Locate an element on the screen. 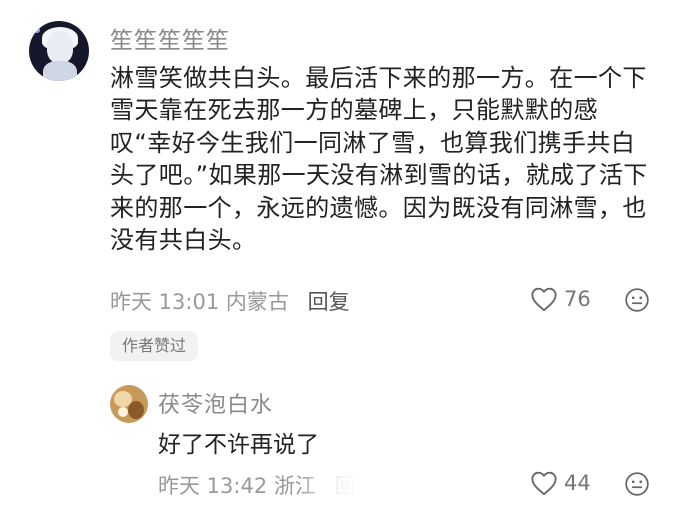 Image resolution: width=690 pixels, height=508 pixels. avatar is located at coordinates (59, 51).